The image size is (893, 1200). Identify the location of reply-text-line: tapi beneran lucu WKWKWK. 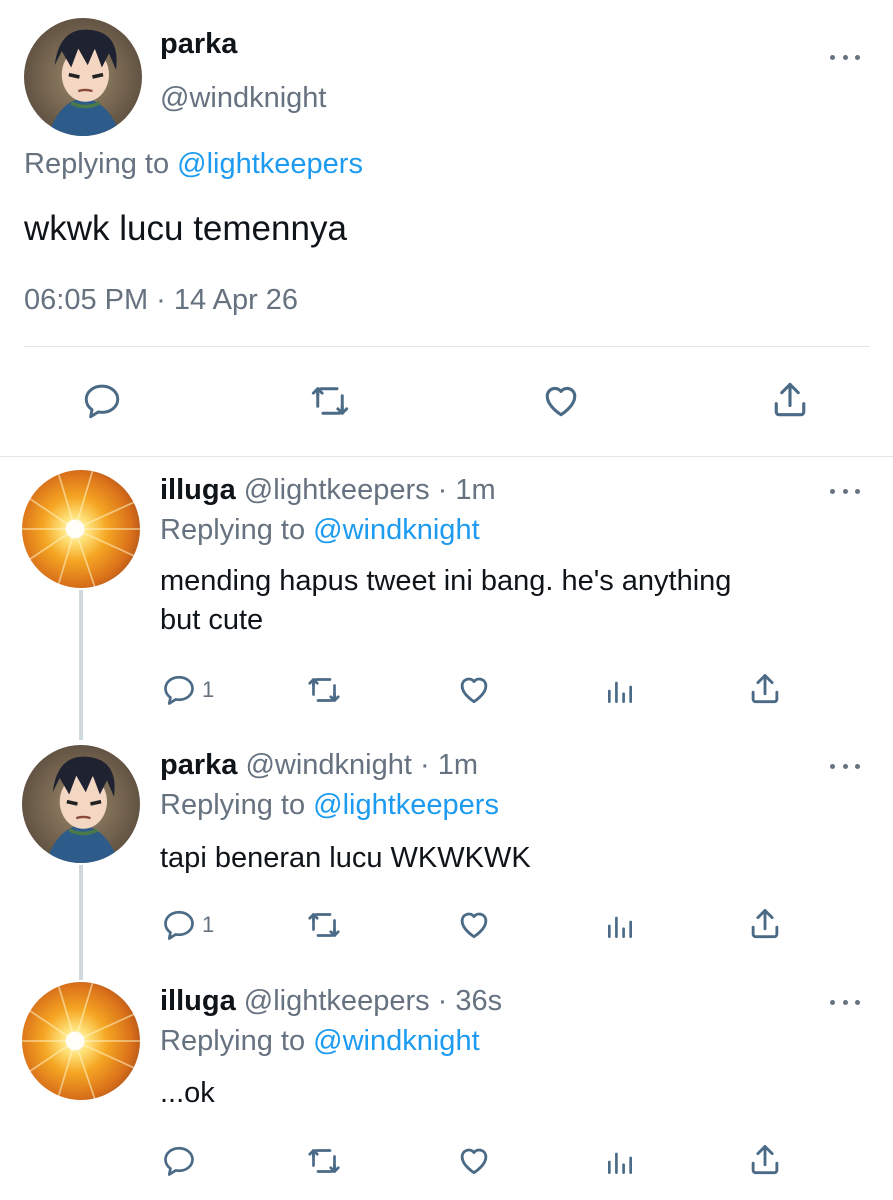
(345, 858).